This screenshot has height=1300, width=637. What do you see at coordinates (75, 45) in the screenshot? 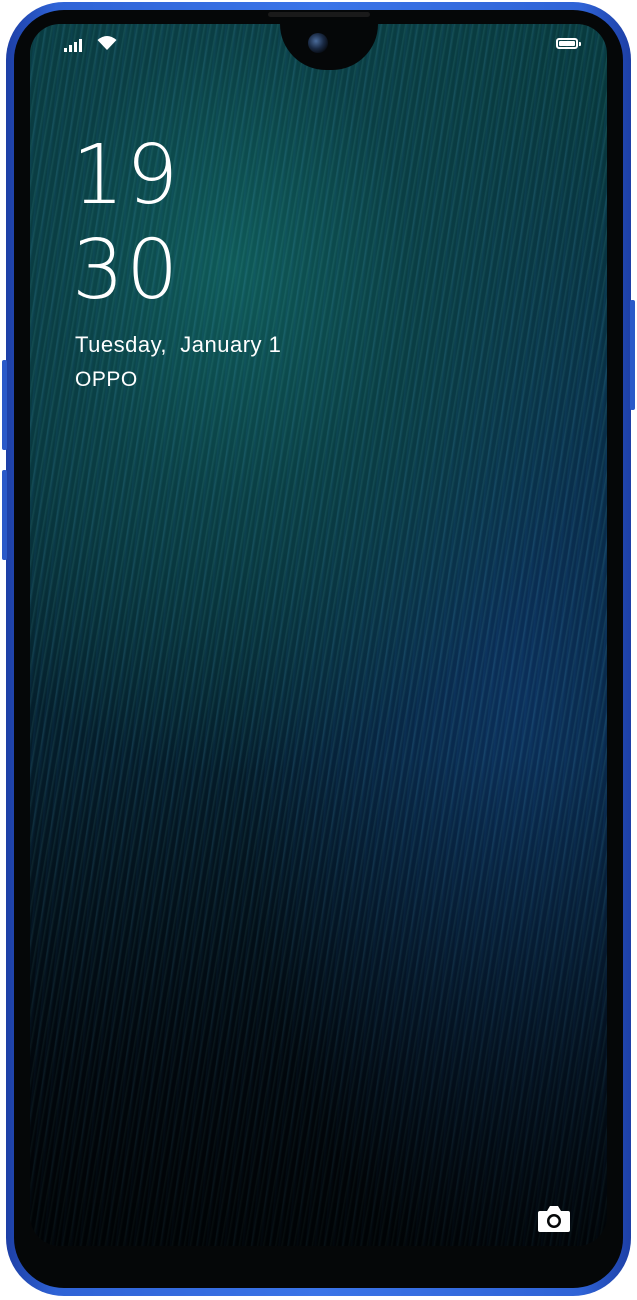
I see `cellular-signal-icon` at bounding box center [75, 45].